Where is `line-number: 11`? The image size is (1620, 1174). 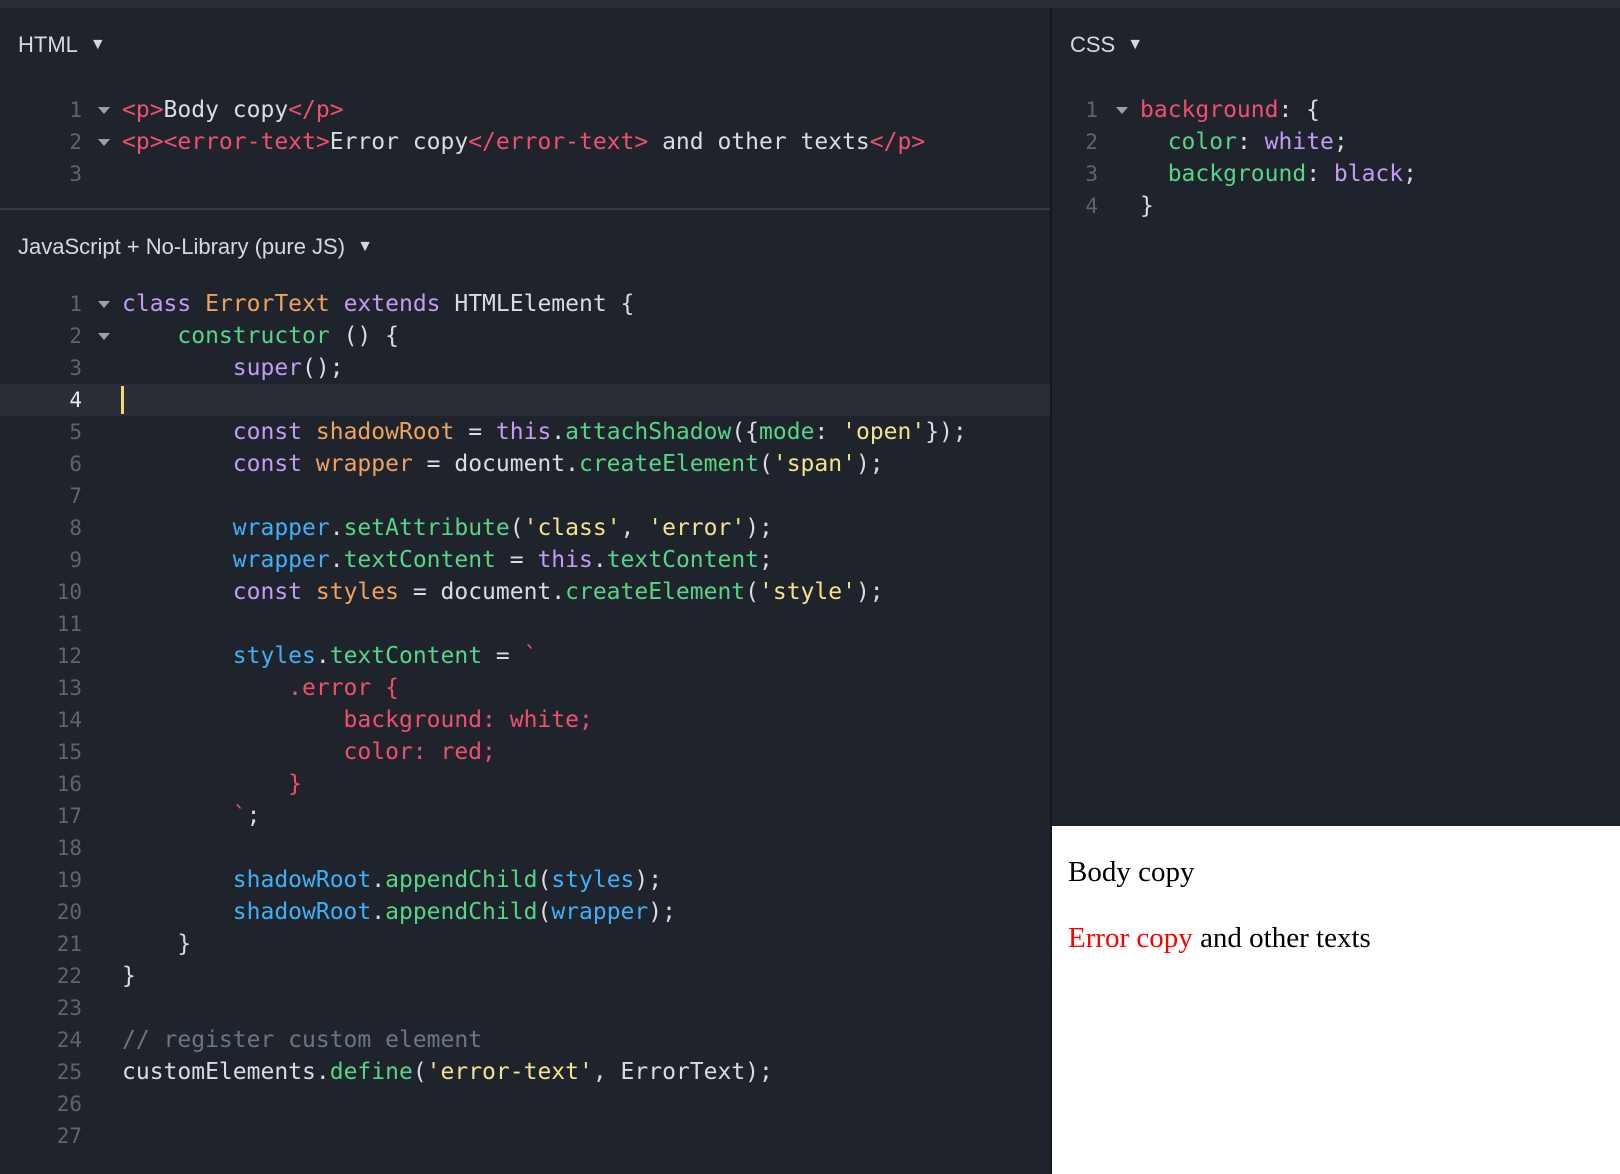
line-number: 11 is located at coordinates (69, 624).